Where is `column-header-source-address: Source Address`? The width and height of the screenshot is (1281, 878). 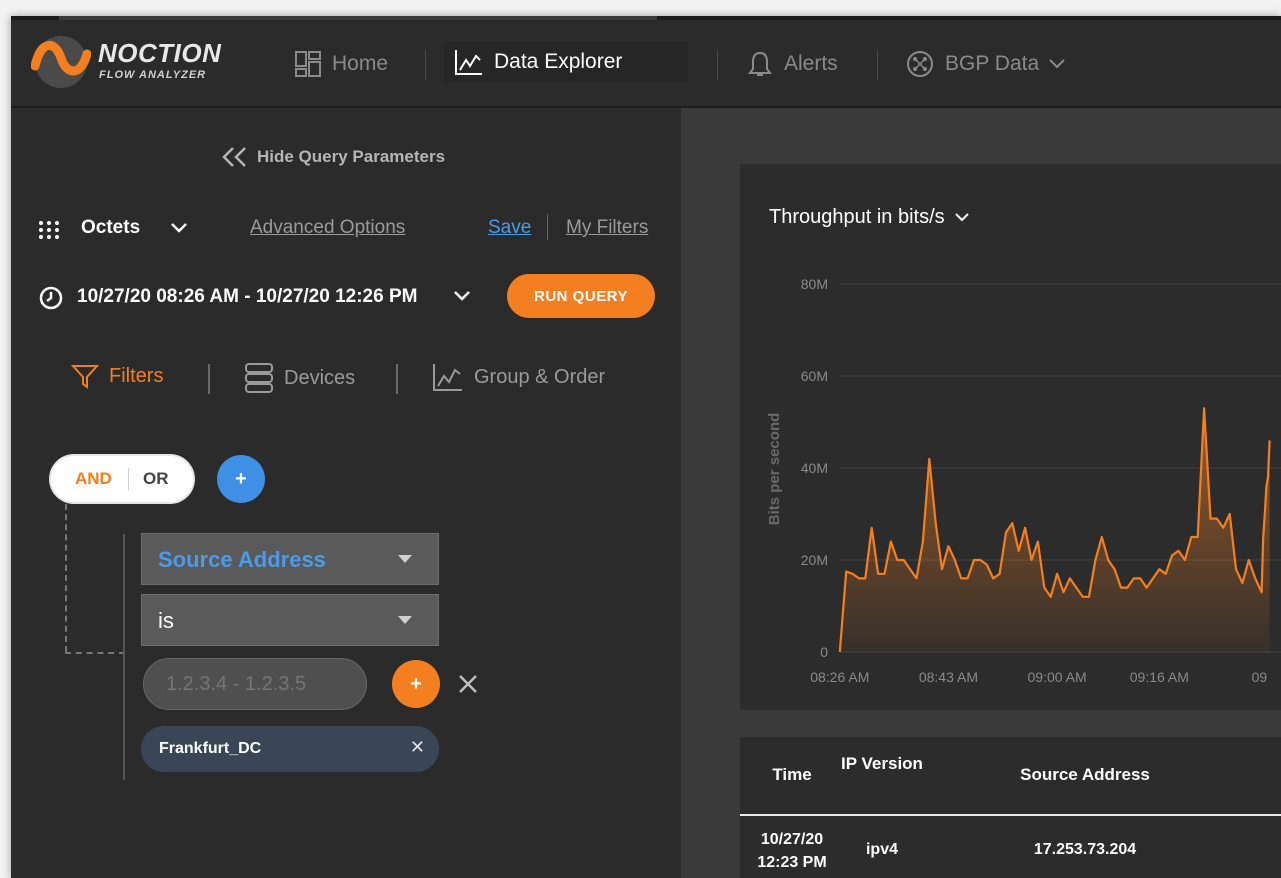 column-header-source-address: Source Address is located at coordinates (1085, 775).